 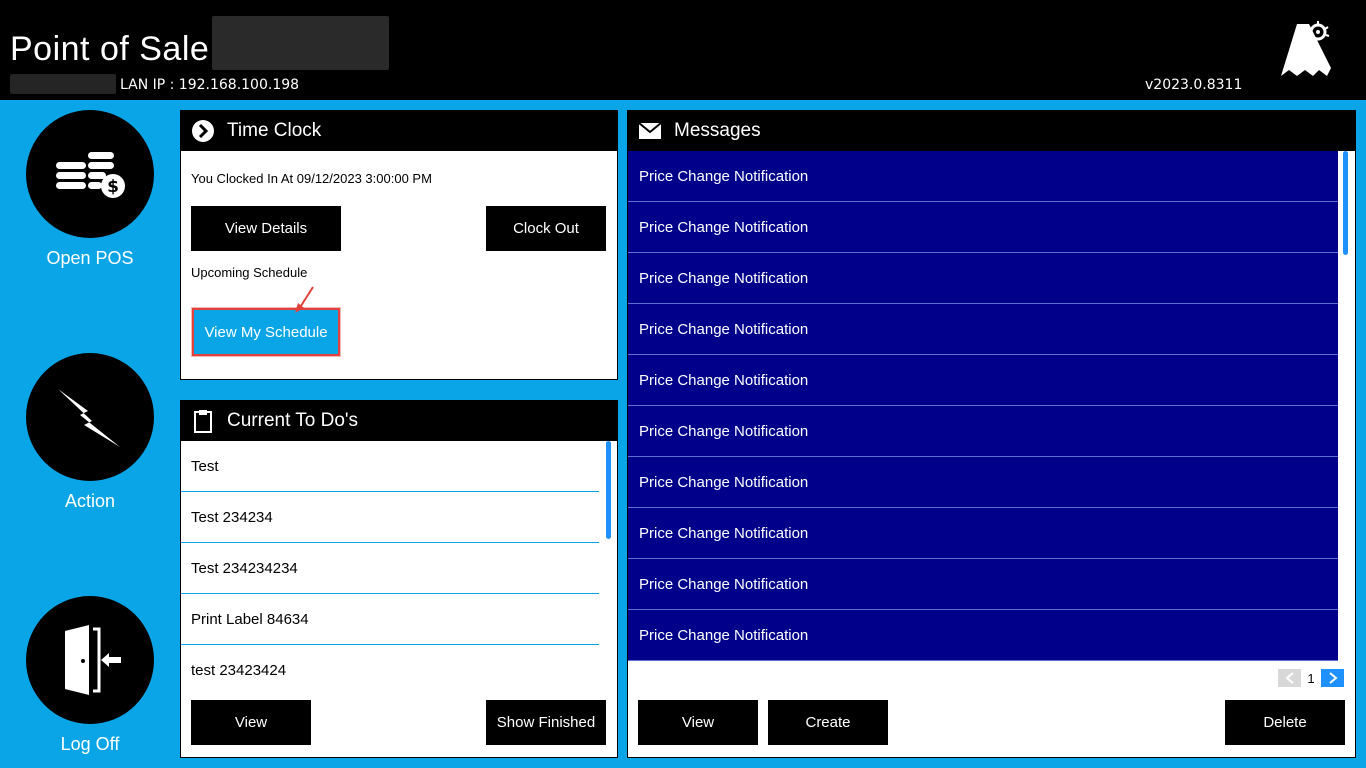 What do you see at coordinates (274, 130) in the screenshot?
I see `time-clock-title: Time Clock` at bounding box center [274, 130].